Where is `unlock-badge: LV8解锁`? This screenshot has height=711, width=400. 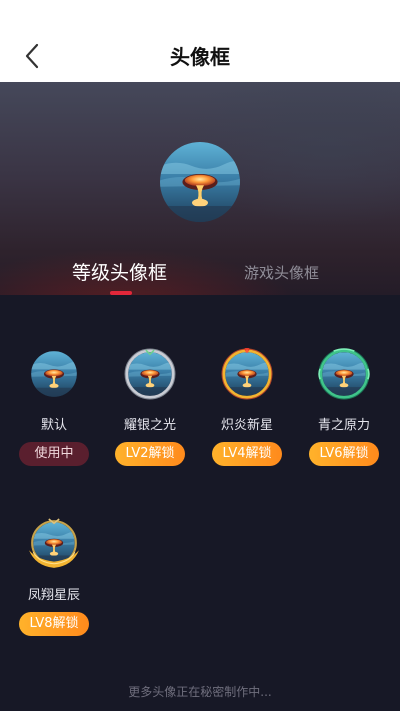 unlock-badge: LV8解锁 is located at coordinates (54, 624).